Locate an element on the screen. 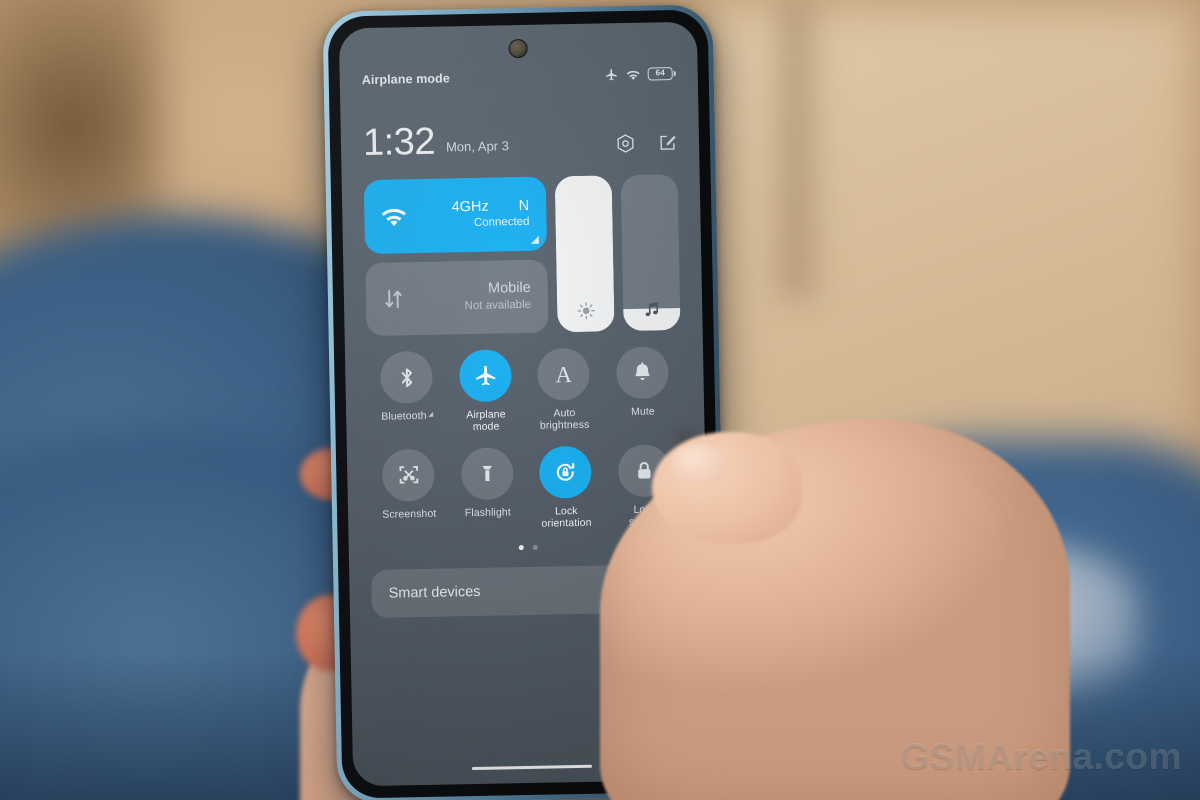  toggle-screenshot: Screenshot is located at coordinates (409, 490).